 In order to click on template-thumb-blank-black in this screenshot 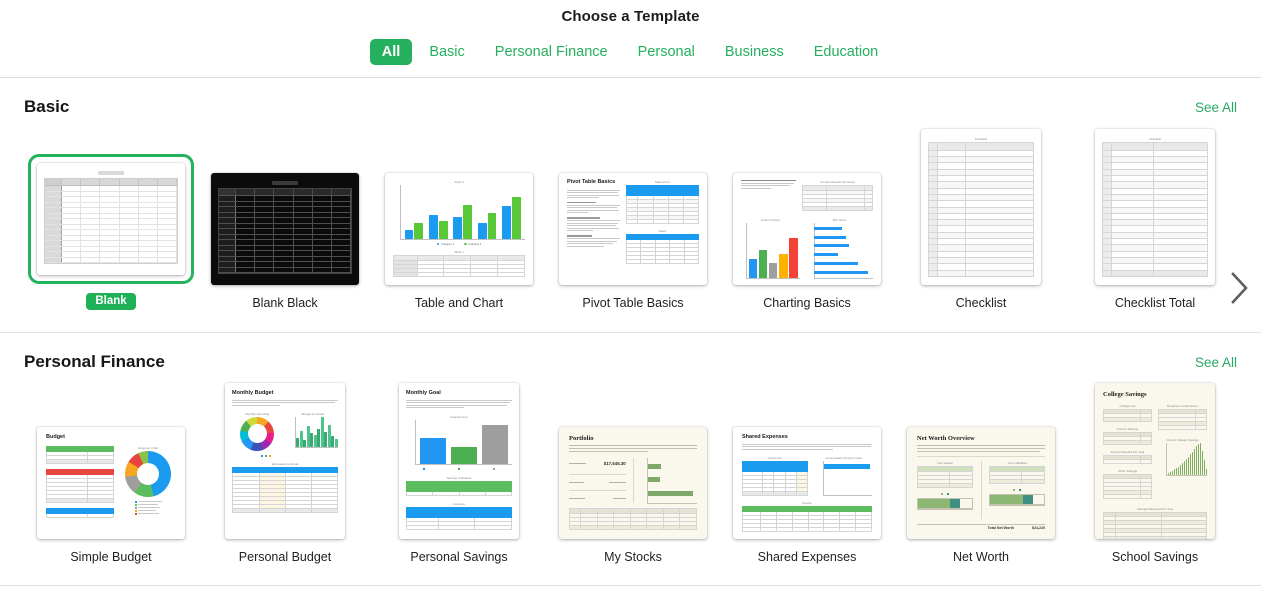, I will do `click(285, 209)`.